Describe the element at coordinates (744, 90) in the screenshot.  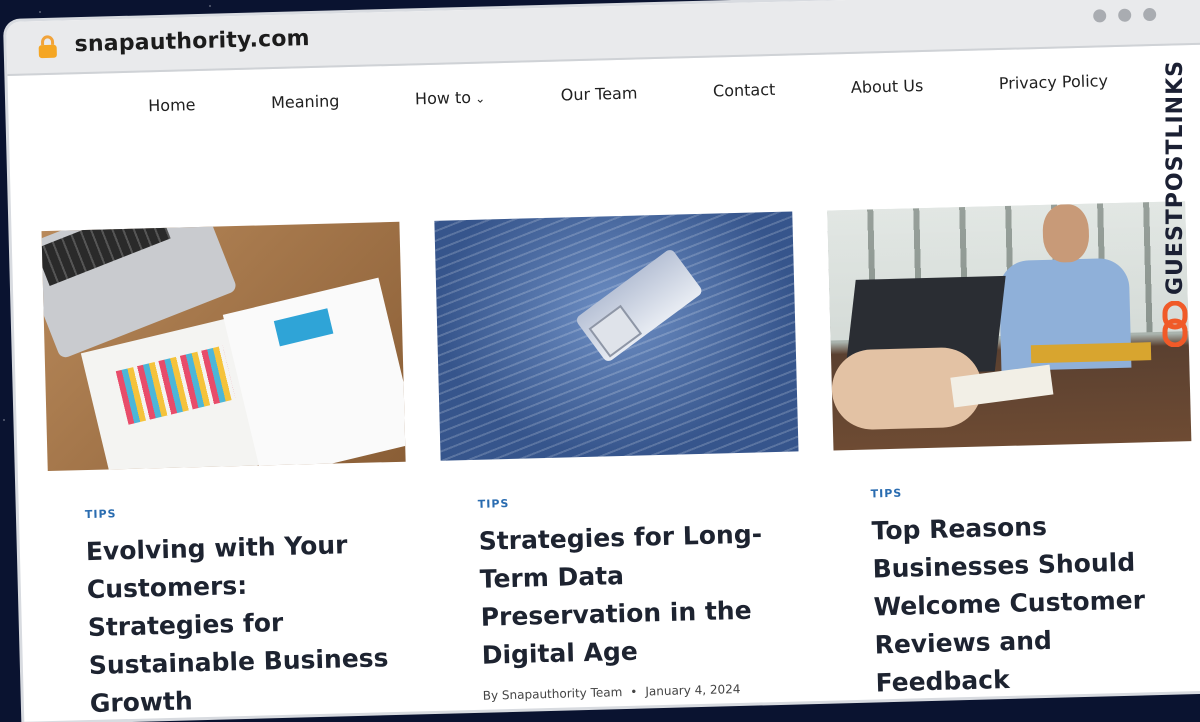
I see `nav-item-contact: Contact` at that location.